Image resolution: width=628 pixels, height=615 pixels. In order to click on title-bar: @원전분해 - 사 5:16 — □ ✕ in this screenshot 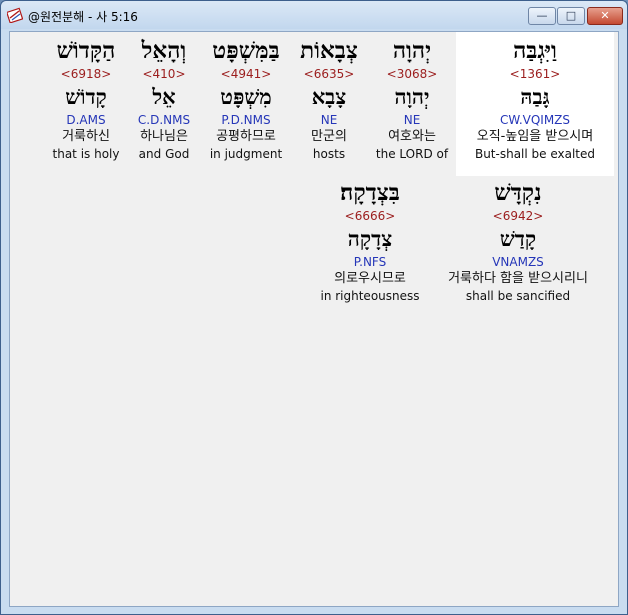, I will do `click(314, 15)`.